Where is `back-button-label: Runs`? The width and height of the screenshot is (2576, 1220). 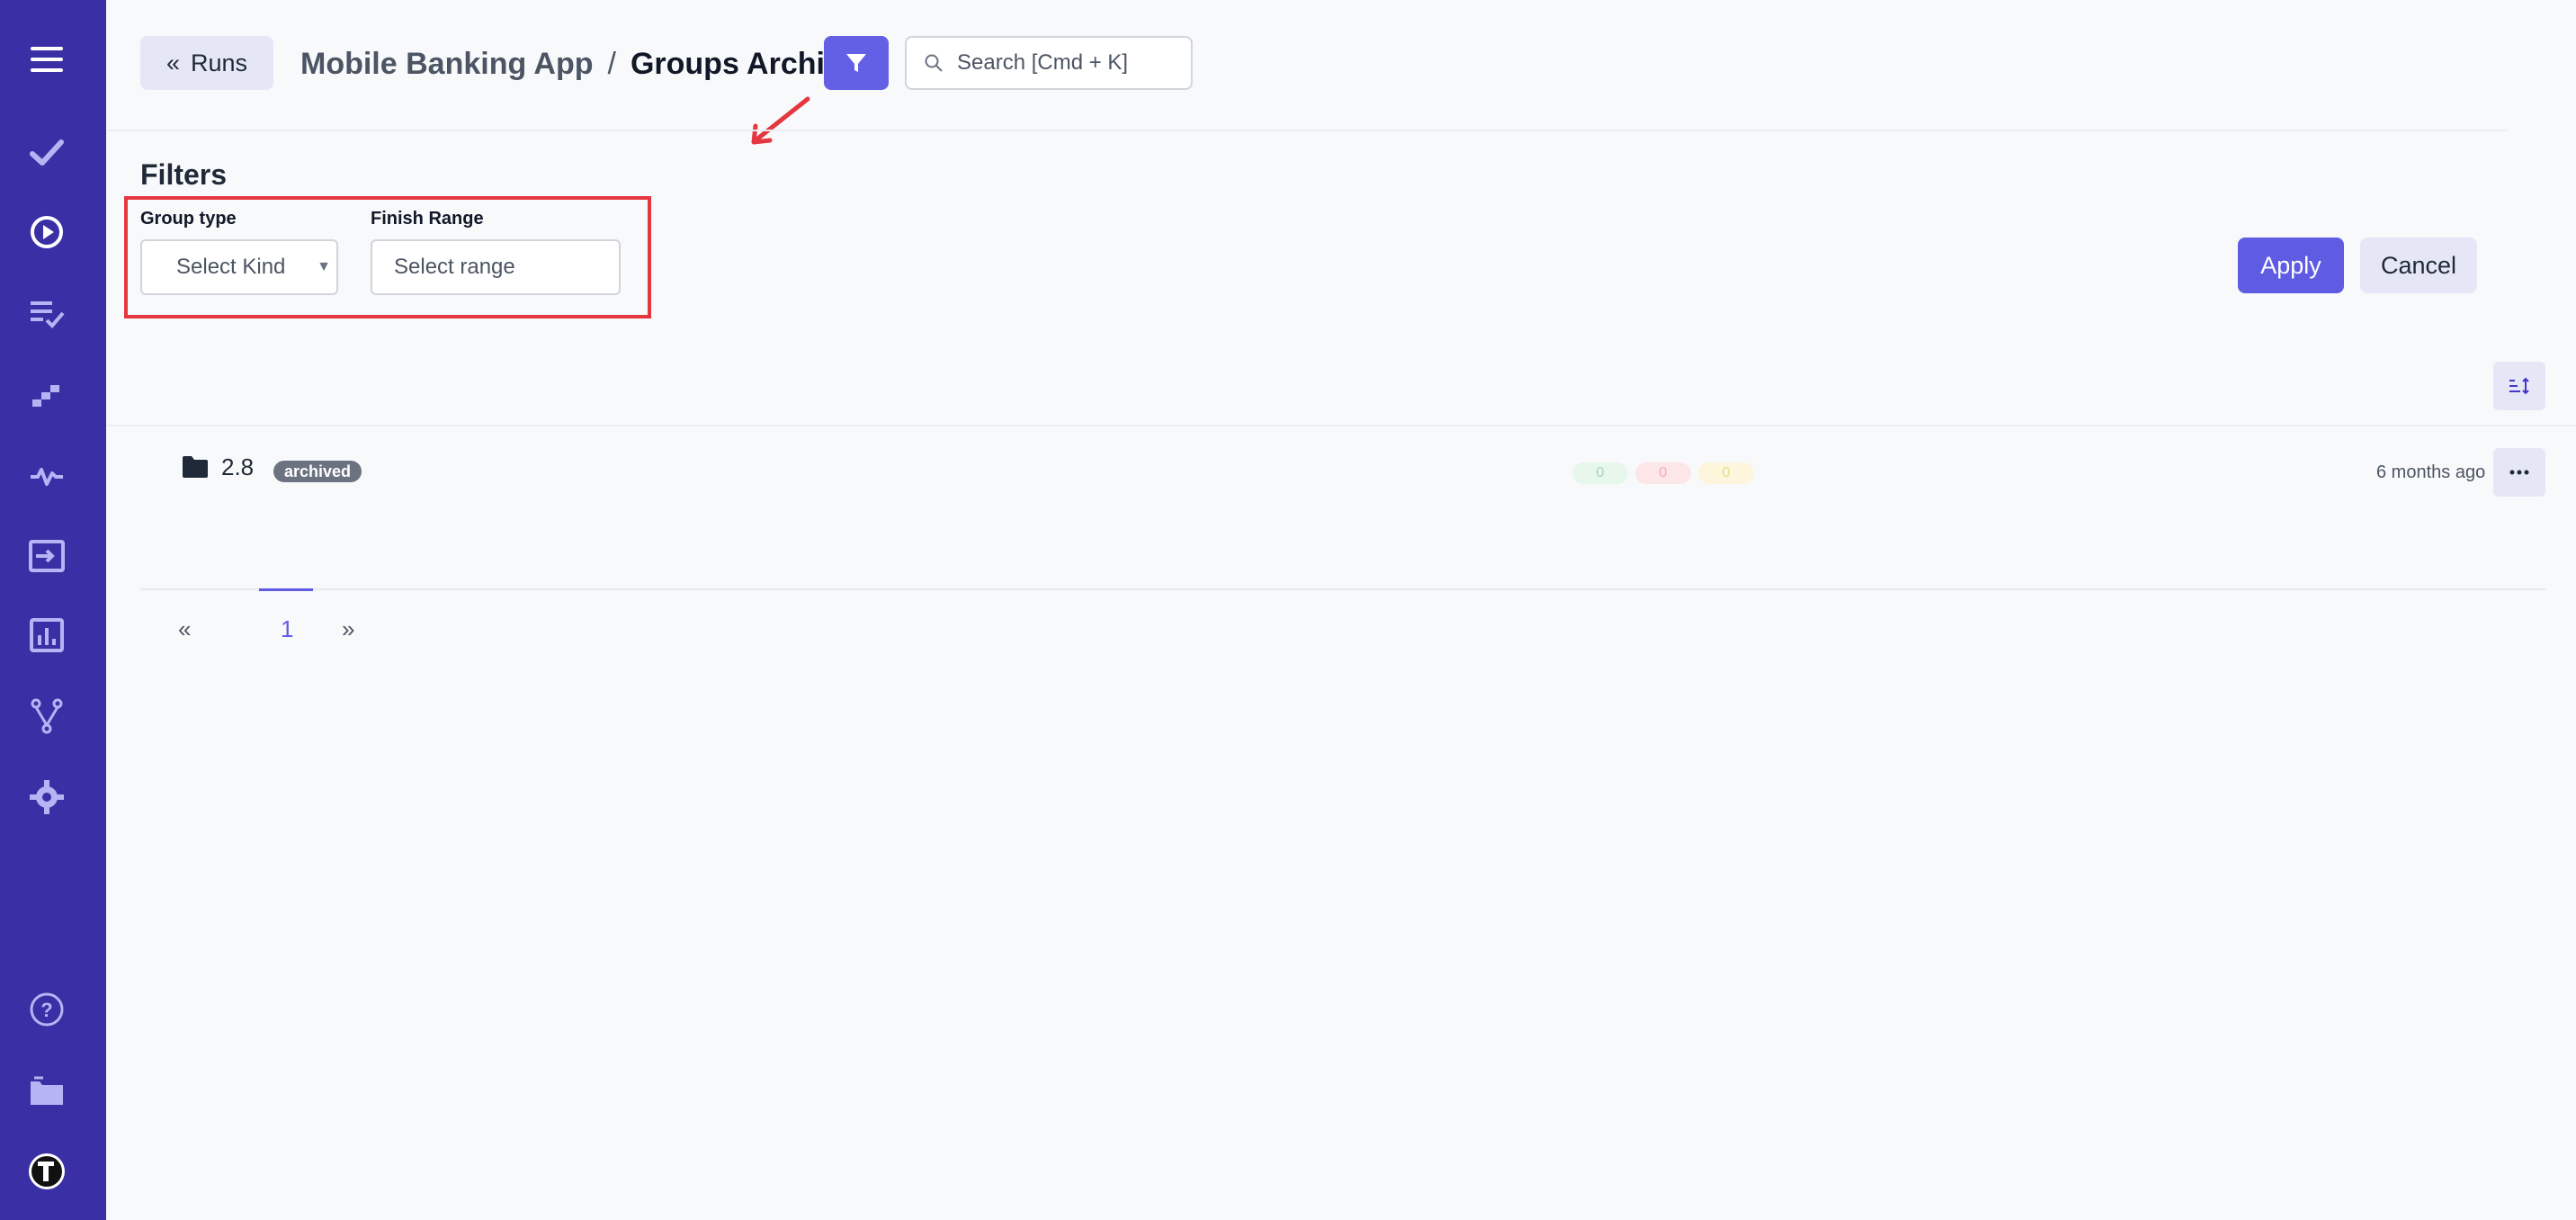 back-button-label: Runs is located at coordinates (219, 62).